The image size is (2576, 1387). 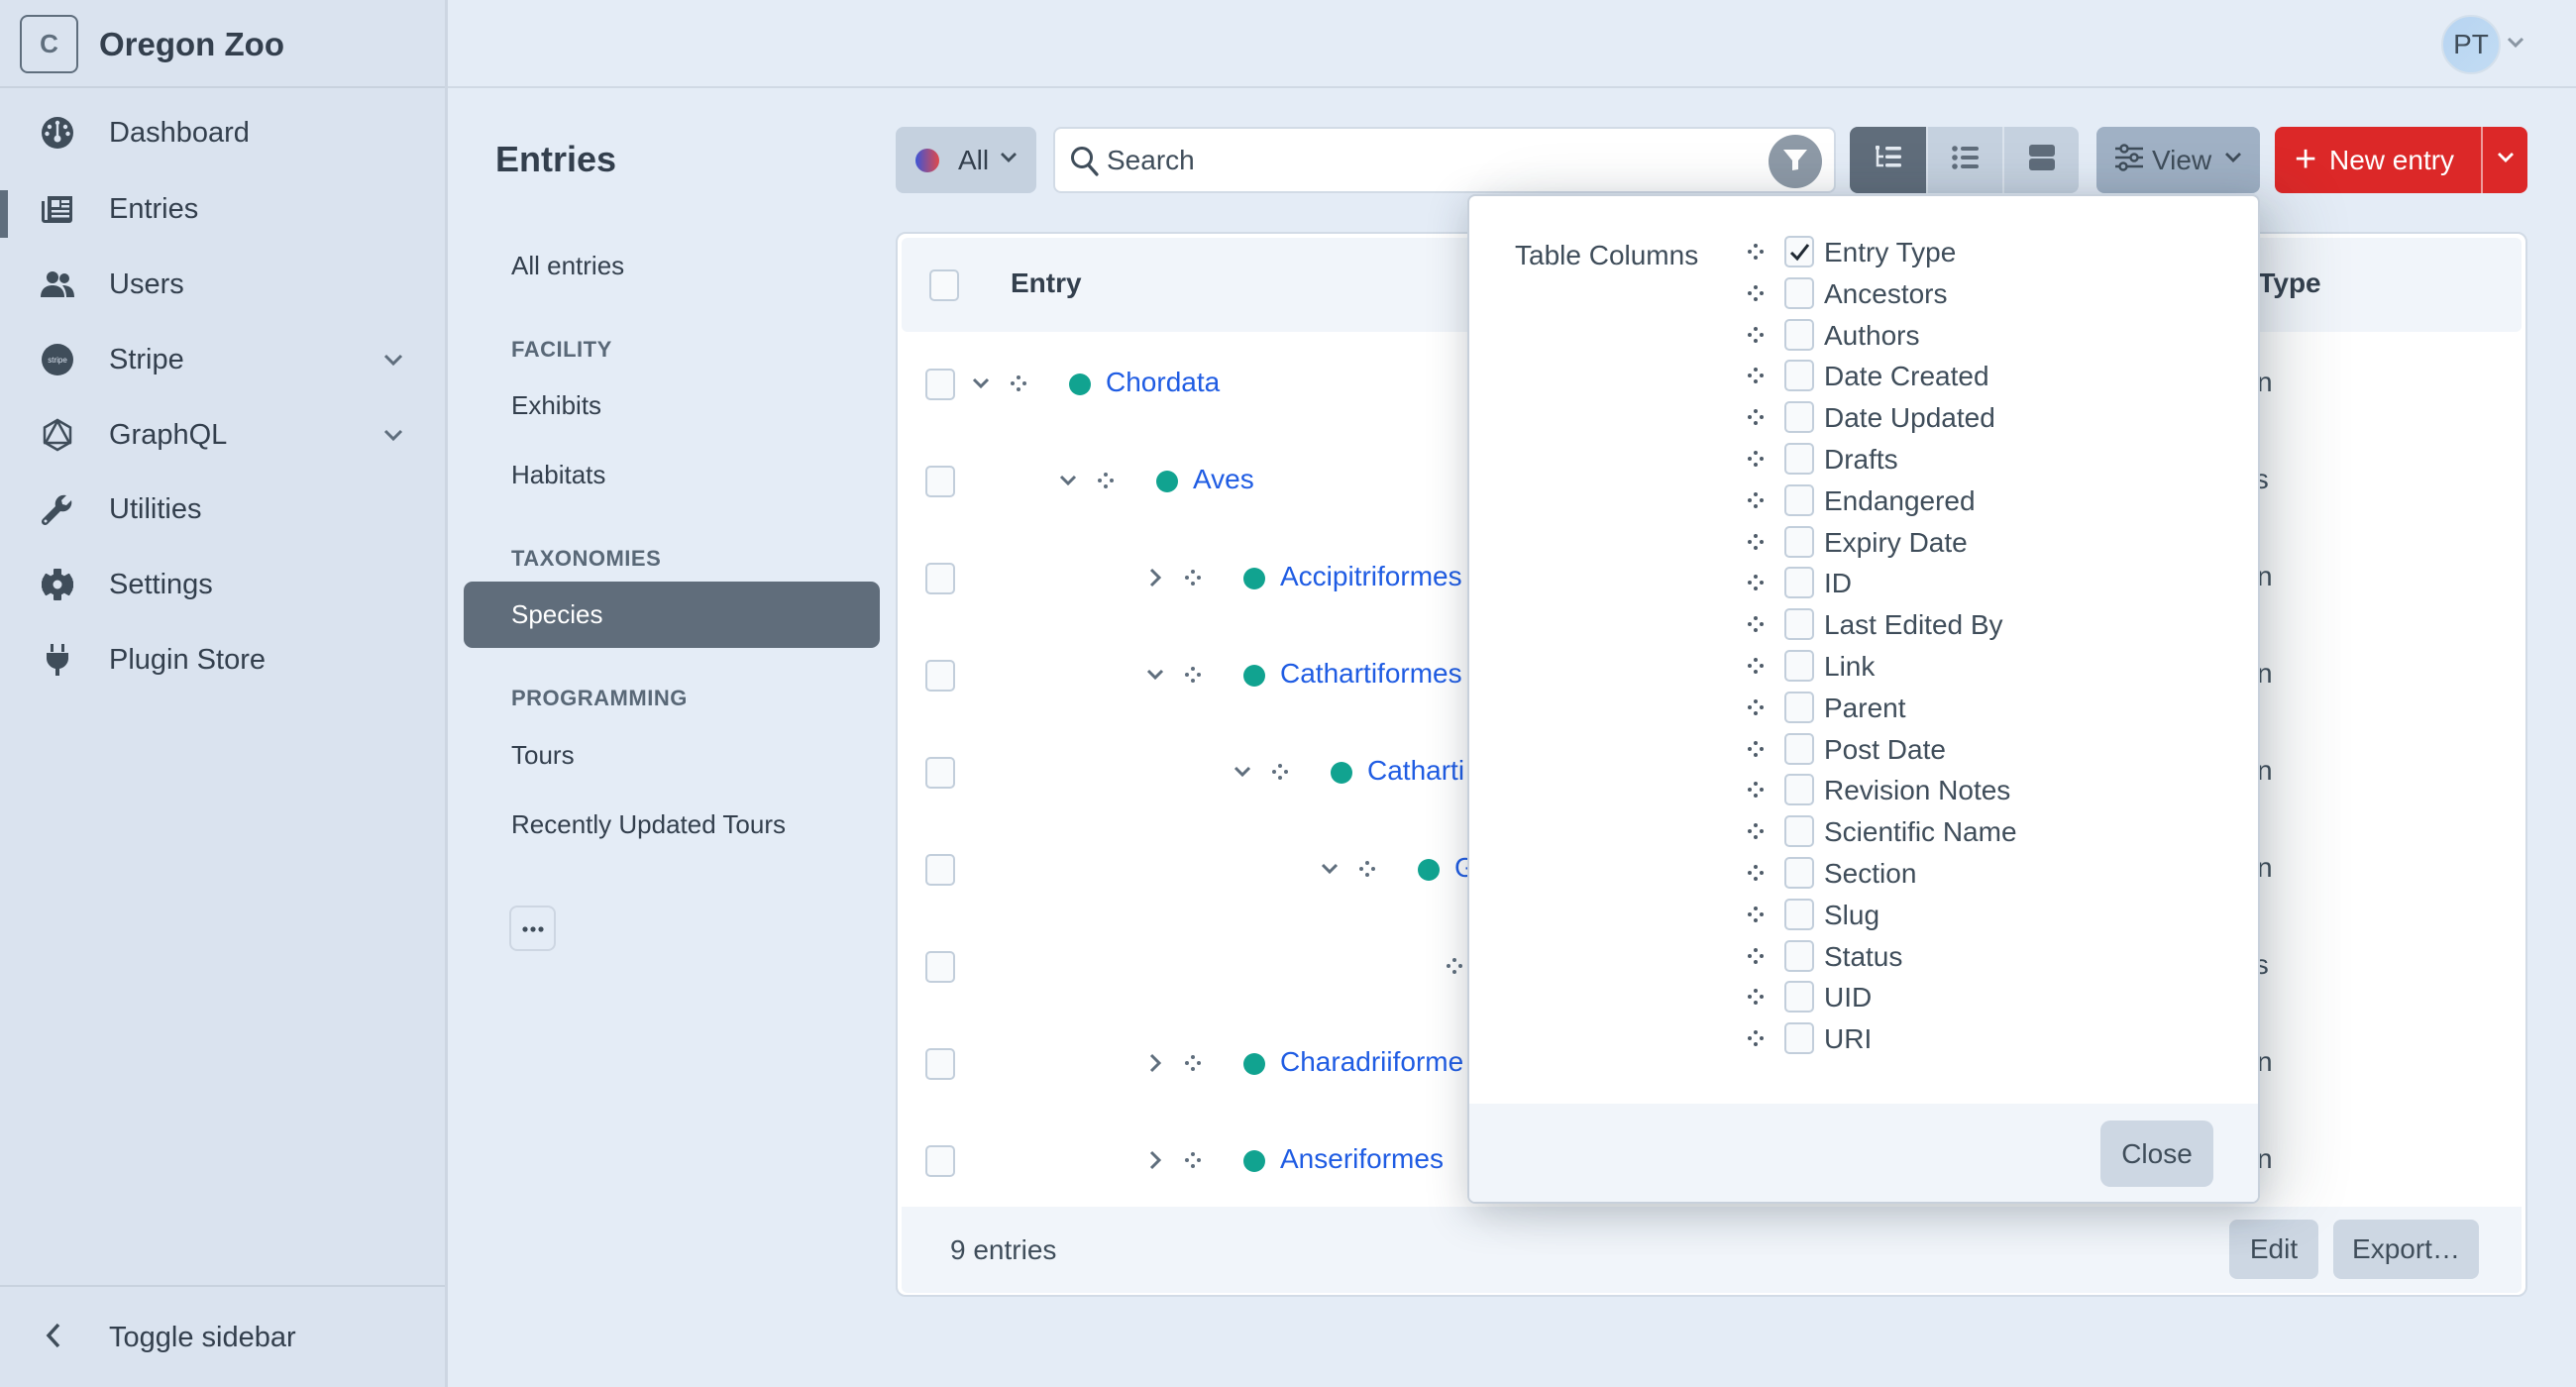 I want to click on column-option: Date Created, so click(x=1984, y=376).